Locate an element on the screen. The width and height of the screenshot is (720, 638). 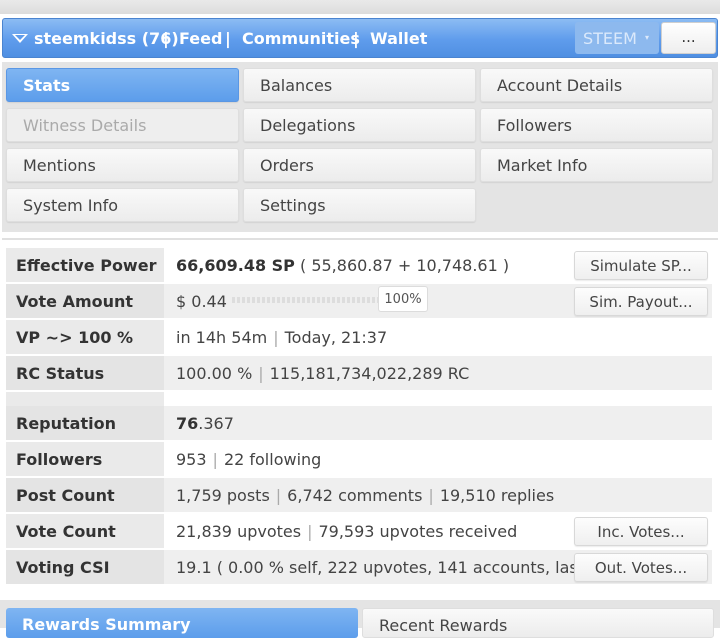
tab-orders: Orders is located at coordinates (359, 165).